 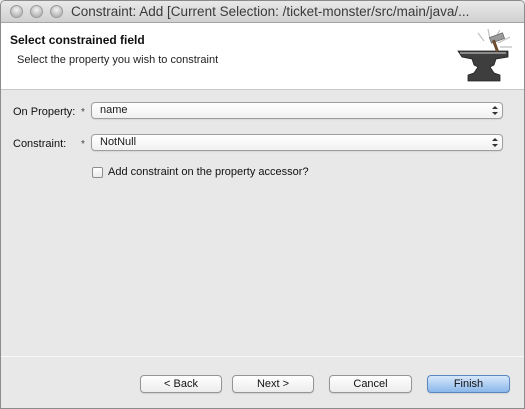 I want to click on zoom-window-button, so click(x=56, y=11).